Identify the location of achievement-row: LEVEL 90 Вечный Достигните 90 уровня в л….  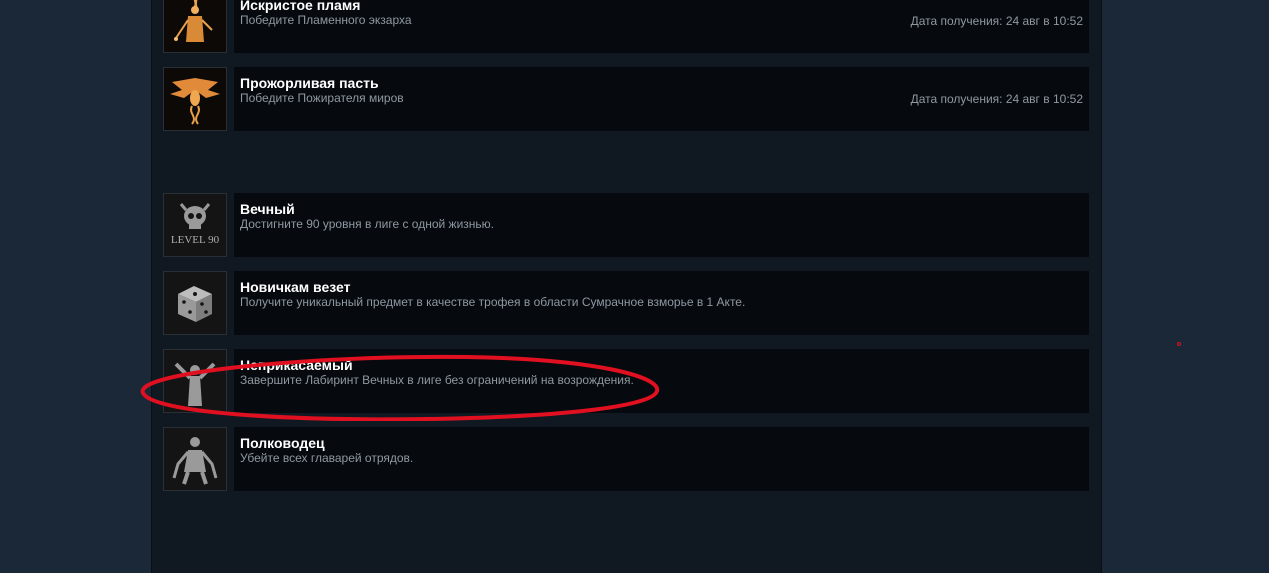
(626, 225).